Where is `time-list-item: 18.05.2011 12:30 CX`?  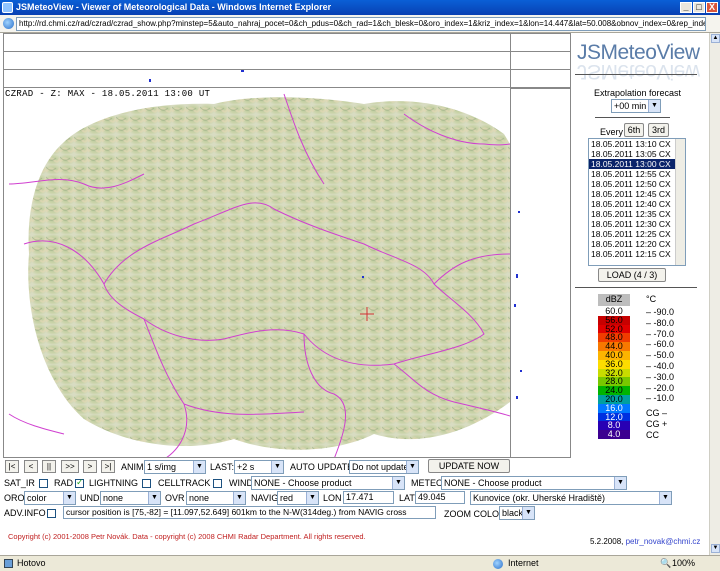 time-list-item: 18.05.2011 12:30 CX is located at coordinates (637, 224).